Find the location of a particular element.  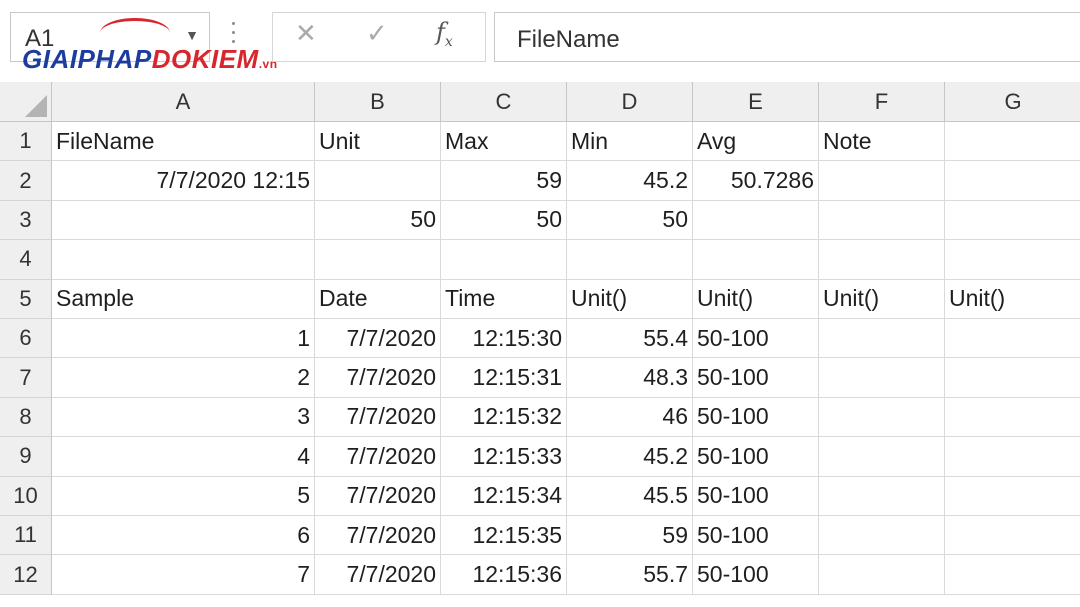

cell-d3: 50 is located at coordinates (630, 220).